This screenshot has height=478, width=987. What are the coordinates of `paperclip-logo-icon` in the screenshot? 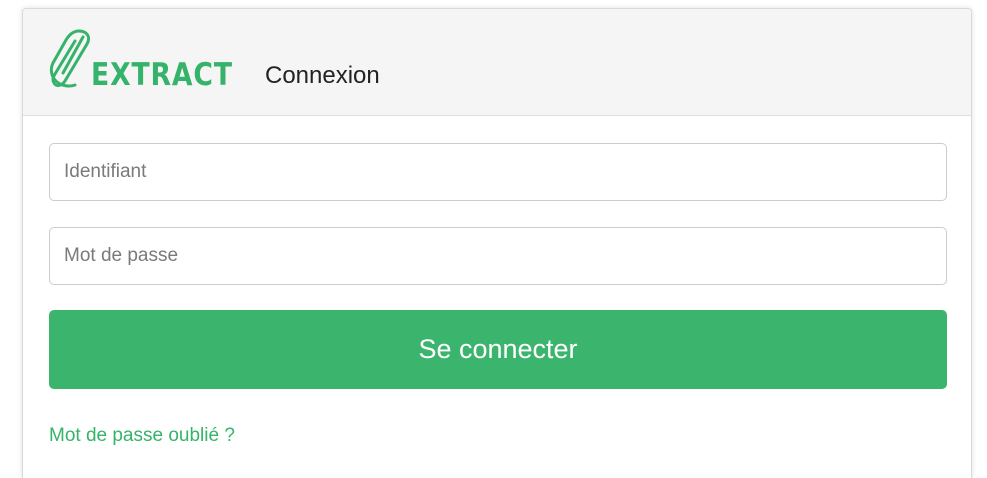 It's located at (70, 58).